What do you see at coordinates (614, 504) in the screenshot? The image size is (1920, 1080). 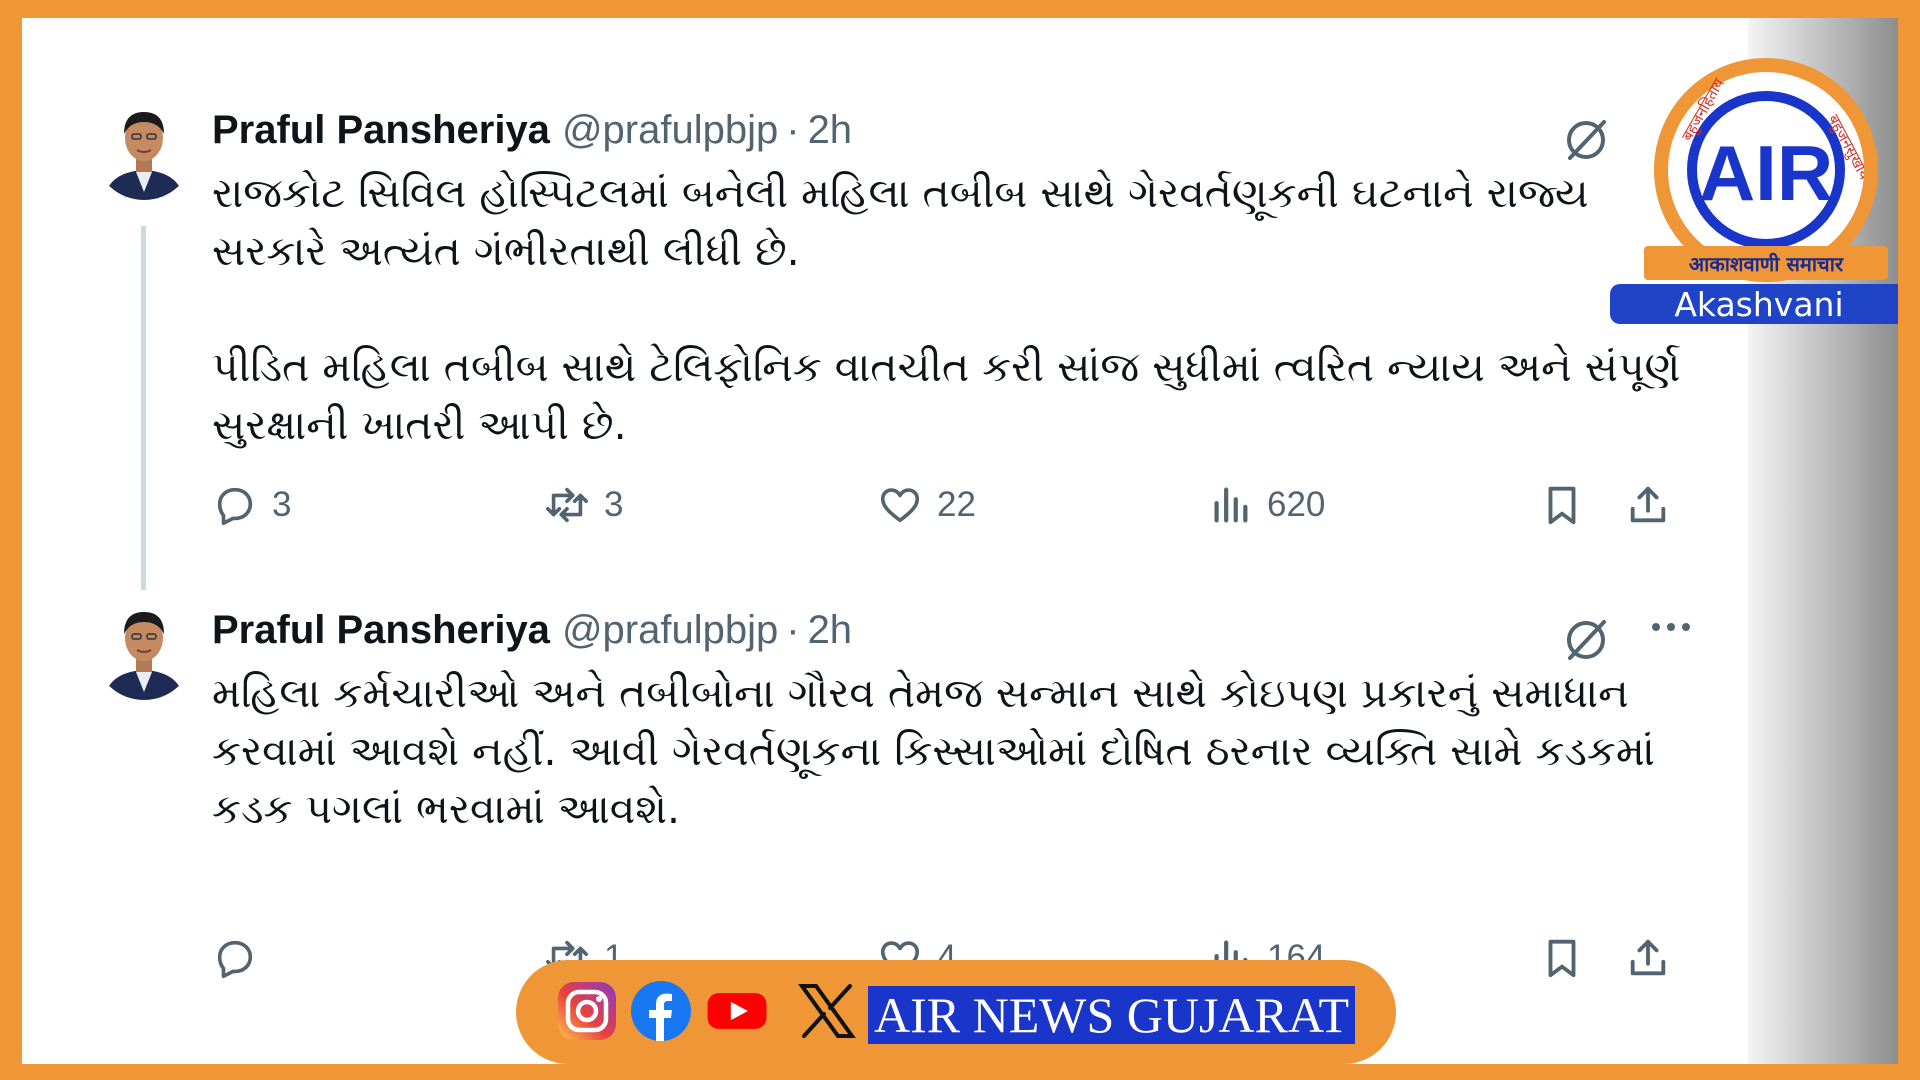 I see `repost-count: 3` at bounding box center [614, 504].